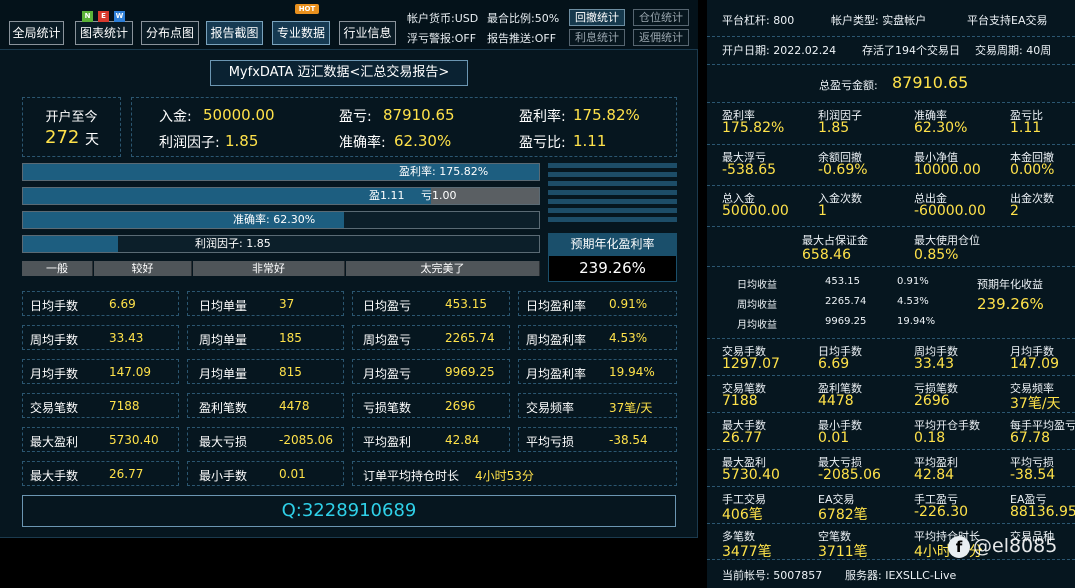  Describe the element at coordinates (122, 304) in the screenshot. I see `stat-value: 6.69` at that location.